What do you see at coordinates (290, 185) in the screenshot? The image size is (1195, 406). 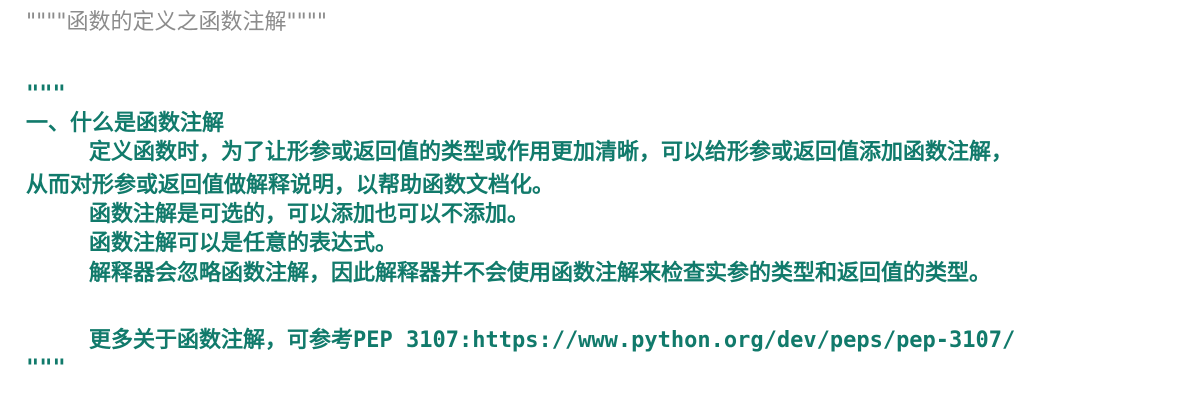 I see `docstring-paragraph-1-line-2: 从而对形参或返回值做解释说明，以帮助函数文档化。` at bounding box center [290, 185].